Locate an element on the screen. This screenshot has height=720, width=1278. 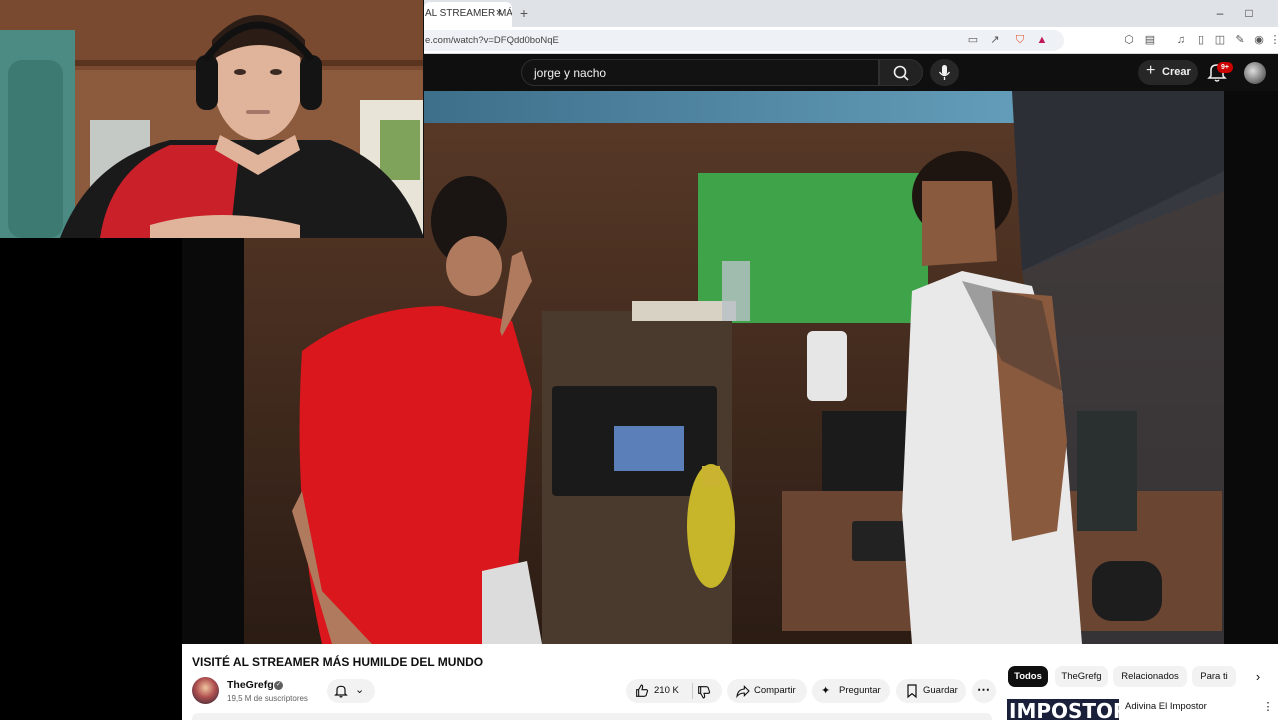
chip-thegrefg: TheGrefg is located at coordinates (1081, 676).